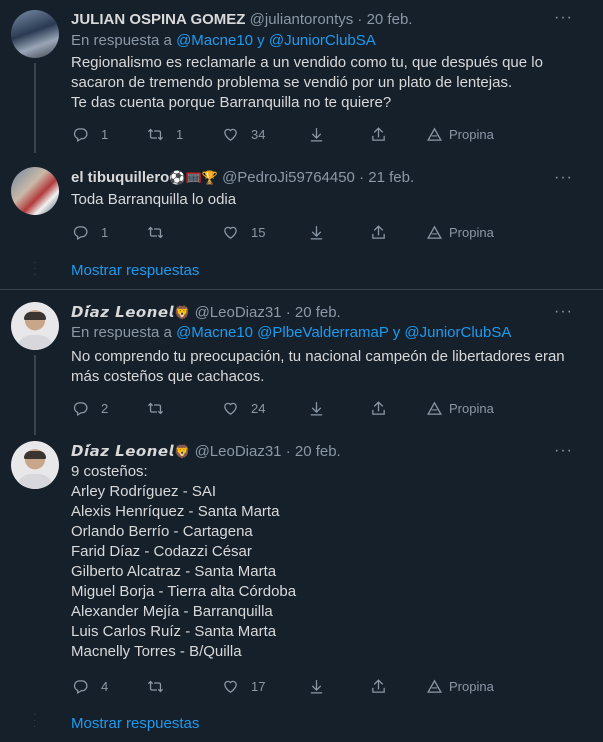  What do you see at coordinates (243, 232) in the screenshot?
I see `like-button: 15` at bounding box center [243, 232].